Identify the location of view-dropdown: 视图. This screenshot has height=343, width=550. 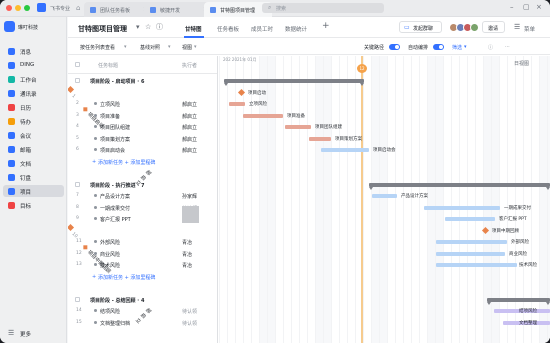
(187, 47).